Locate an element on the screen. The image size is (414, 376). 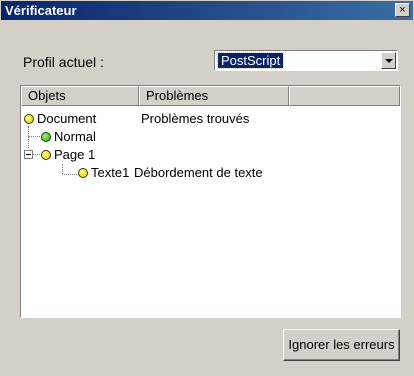
tree-row-page: Page 1 is located at coordinates (210, 155).